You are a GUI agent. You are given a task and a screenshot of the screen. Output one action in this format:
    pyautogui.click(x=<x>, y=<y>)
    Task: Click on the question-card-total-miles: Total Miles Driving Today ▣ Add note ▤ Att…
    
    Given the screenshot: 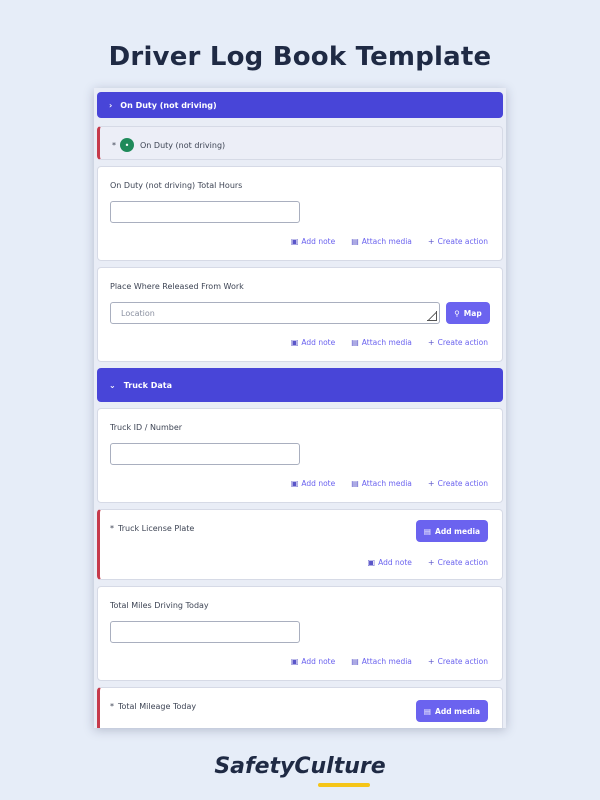 What is the action you would take?
    pyautogui.click(x=300, y=633)
    